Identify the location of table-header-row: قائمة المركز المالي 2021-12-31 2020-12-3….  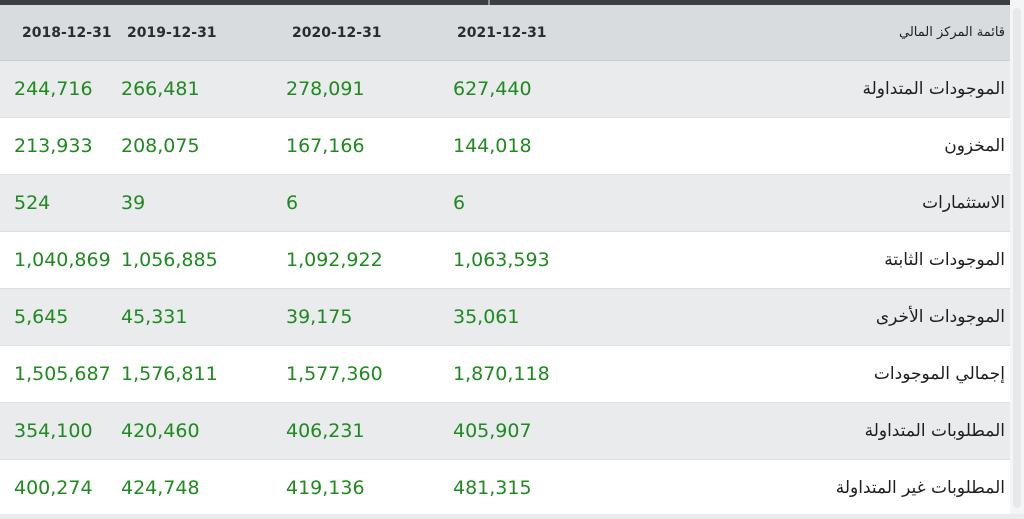
(505, 33).